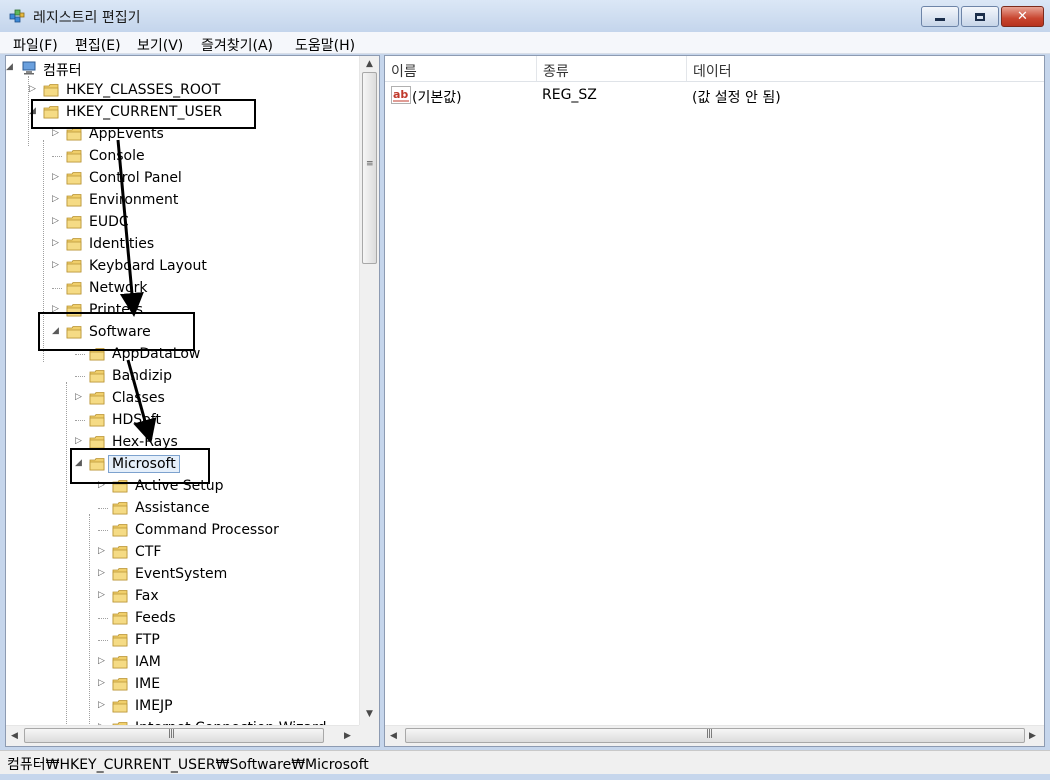 The width and height of the screenshot is (1050, 780). I want to click on tree-node-ime: ▷ IME, so click(182, 685).